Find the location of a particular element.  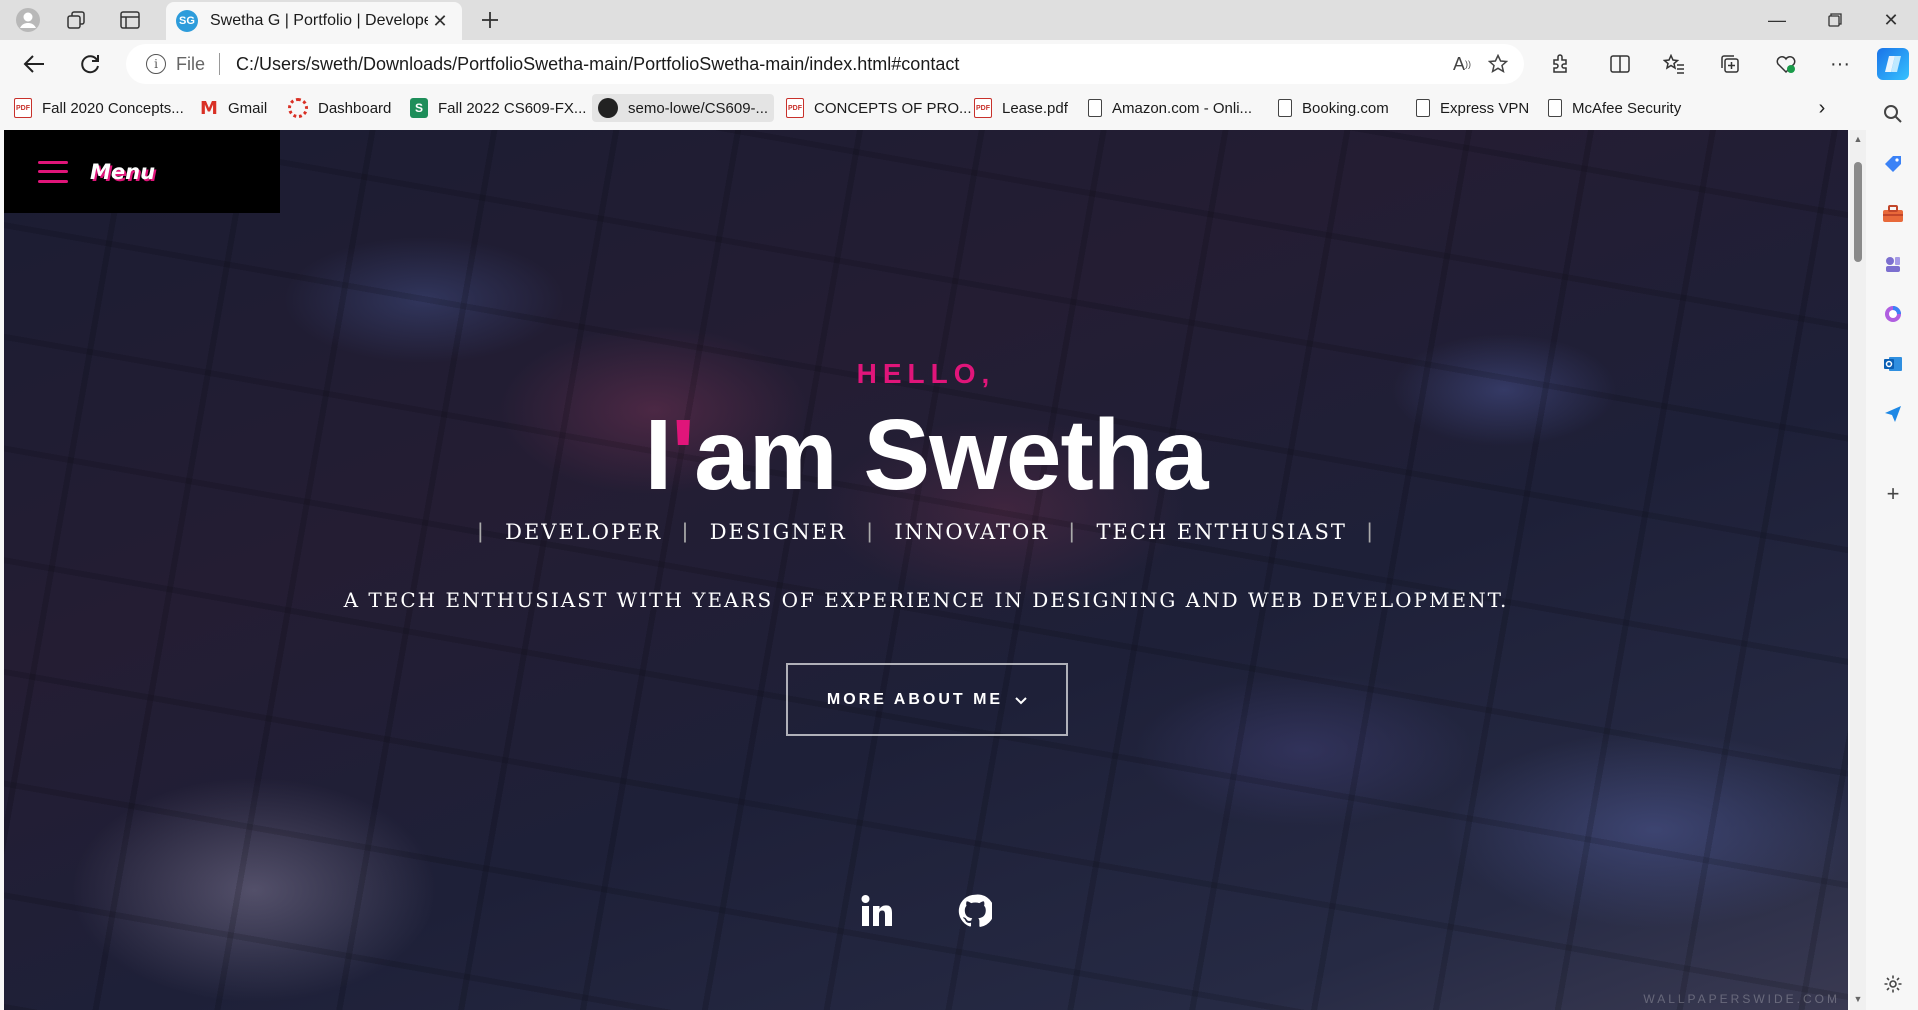

scrollbar-thumb is located at coordinates (1858, 212).